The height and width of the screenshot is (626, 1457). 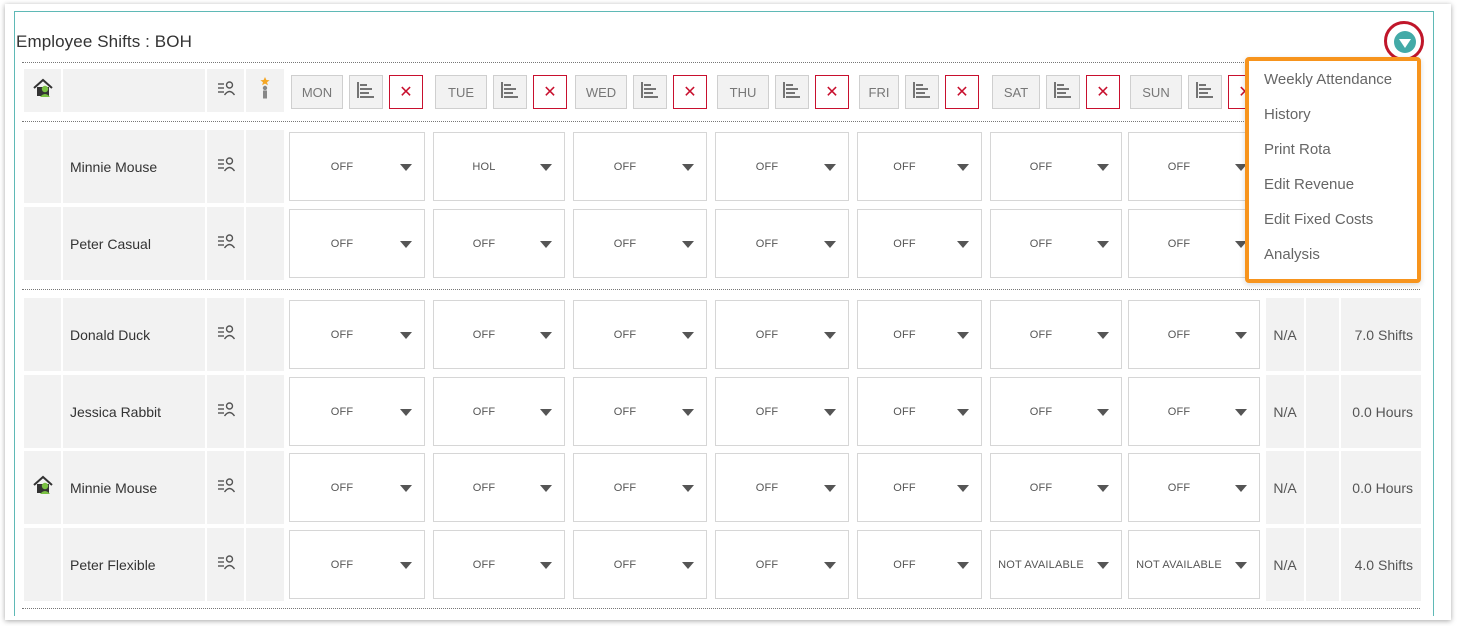 I want to click on align-button-thu, so click(x=792, y=92).